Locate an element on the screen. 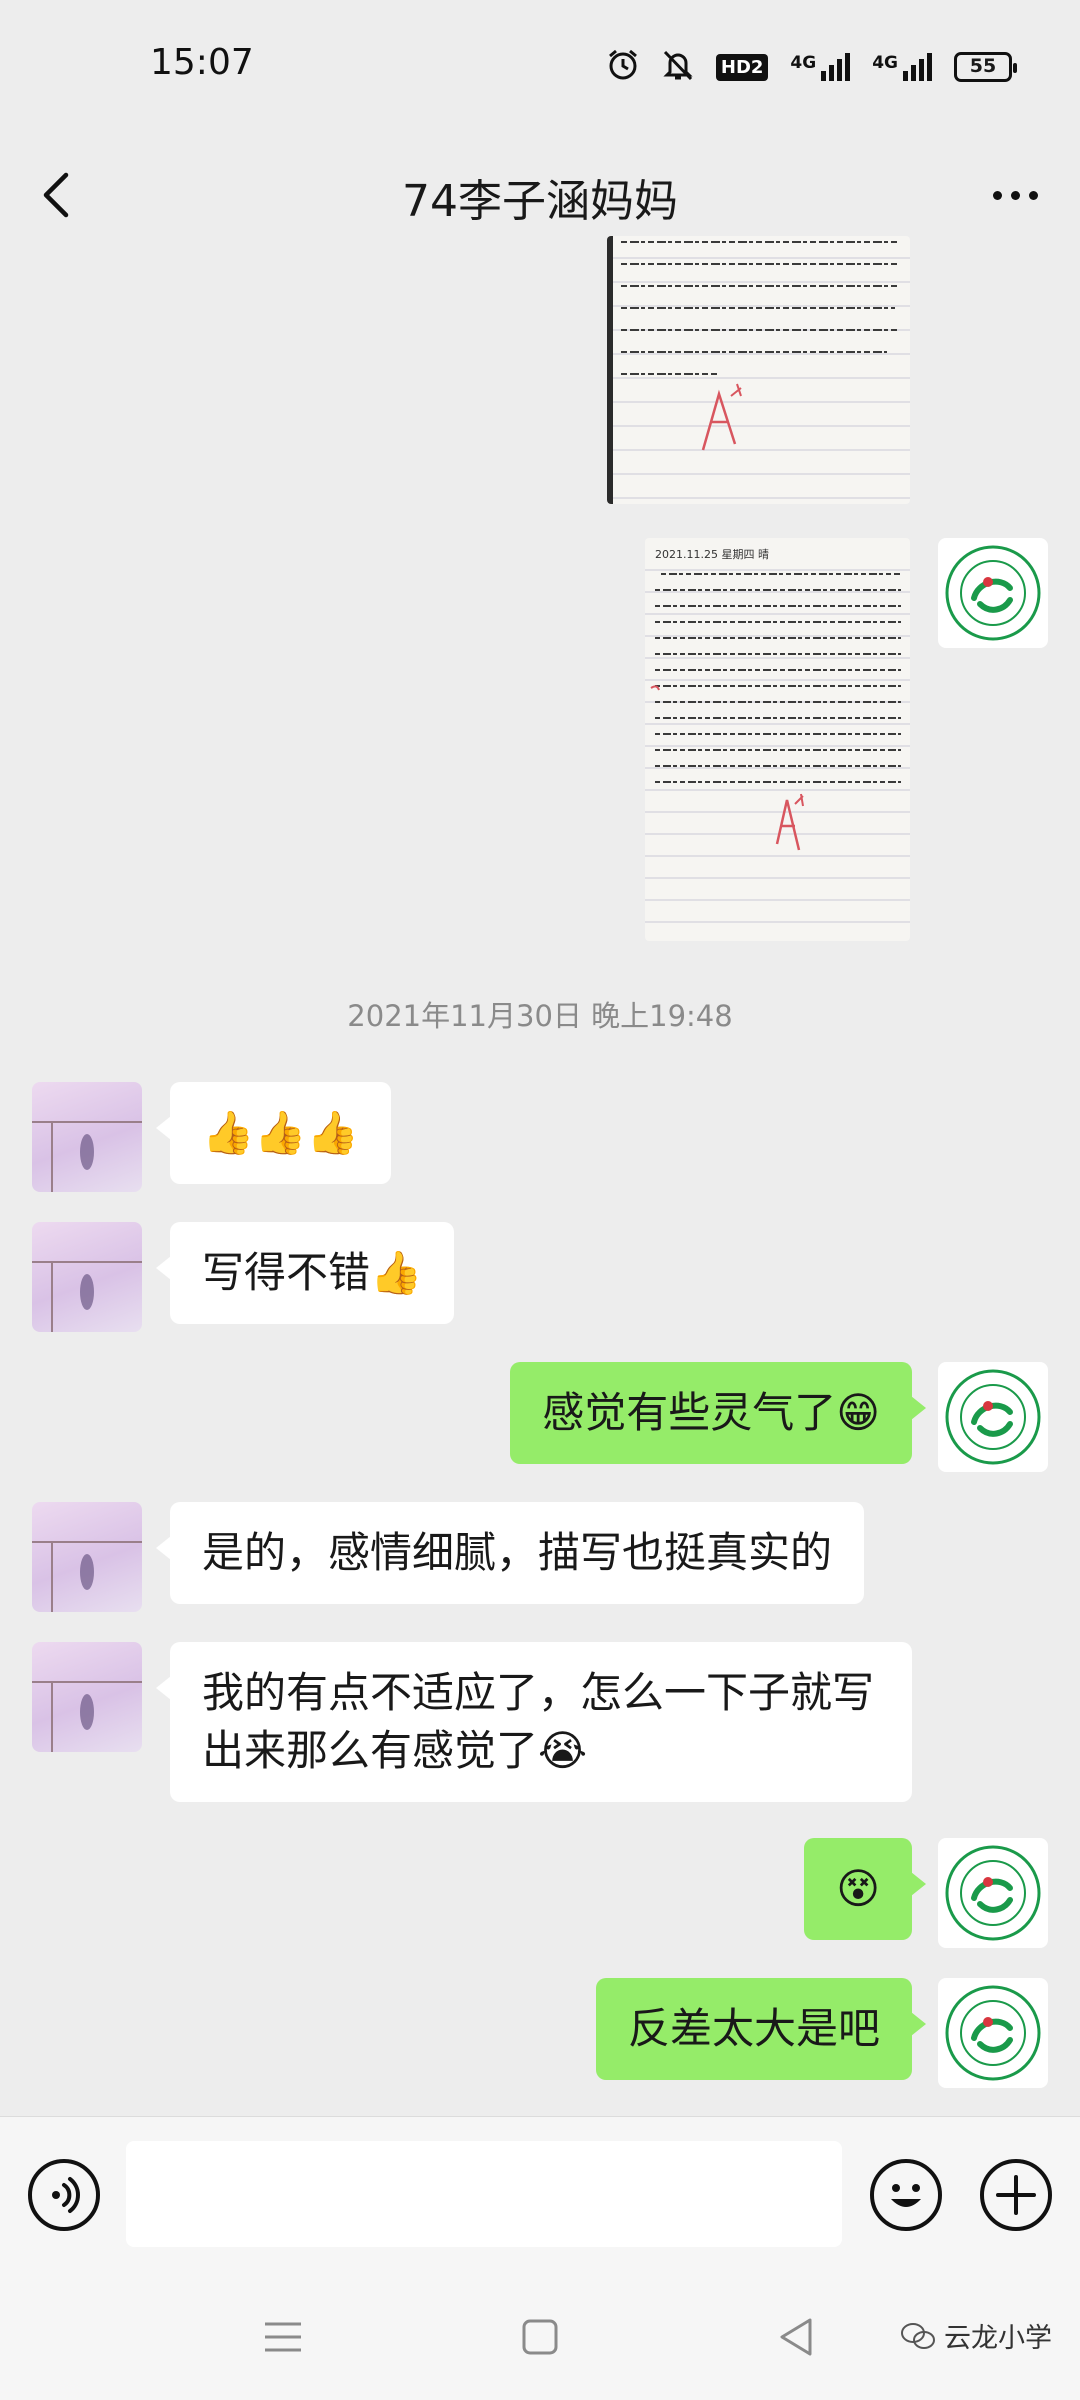 This screenshot has width=1080, height=2400. voice-input-button is located at coordinates (64, 2195).